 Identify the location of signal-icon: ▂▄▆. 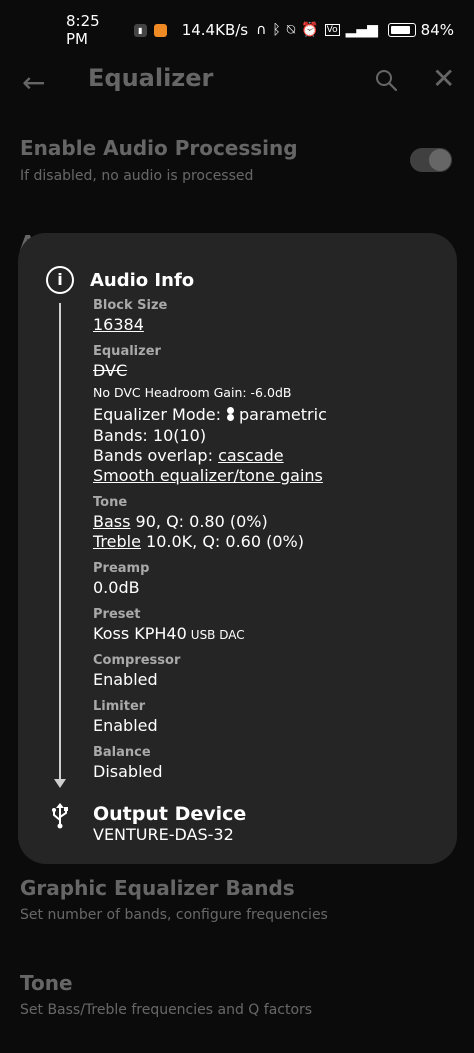
(361, 30).